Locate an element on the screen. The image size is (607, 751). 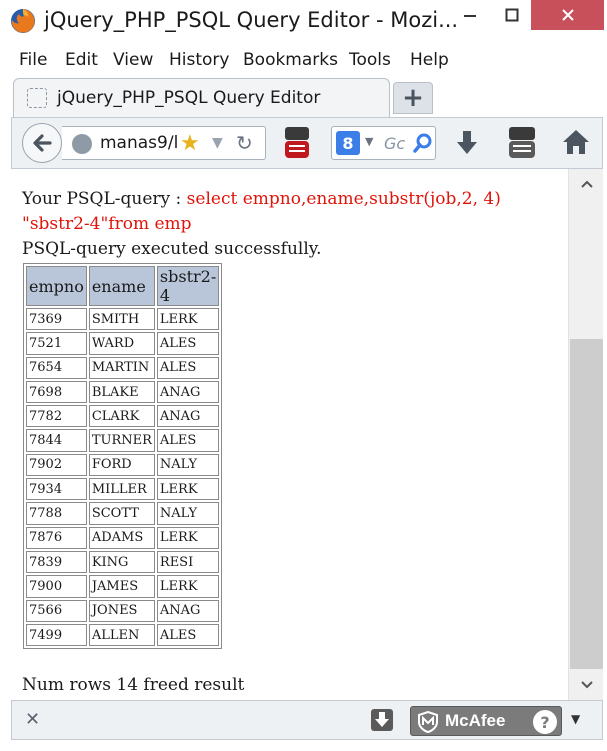
new-tab-button: + is located at coordinates (413, 98).